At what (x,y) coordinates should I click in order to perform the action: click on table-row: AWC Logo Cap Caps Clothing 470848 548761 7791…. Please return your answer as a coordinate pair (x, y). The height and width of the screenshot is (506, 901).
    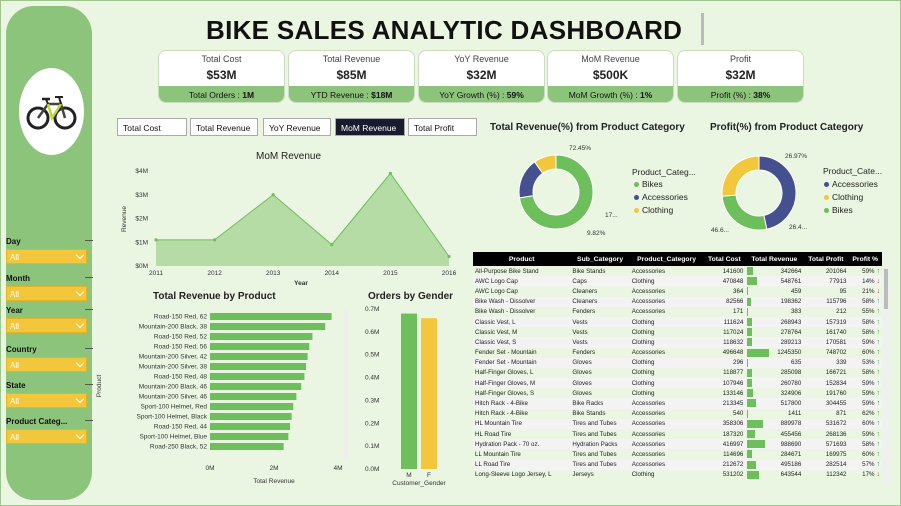
    Looking at the image, I should click on (677, 281).